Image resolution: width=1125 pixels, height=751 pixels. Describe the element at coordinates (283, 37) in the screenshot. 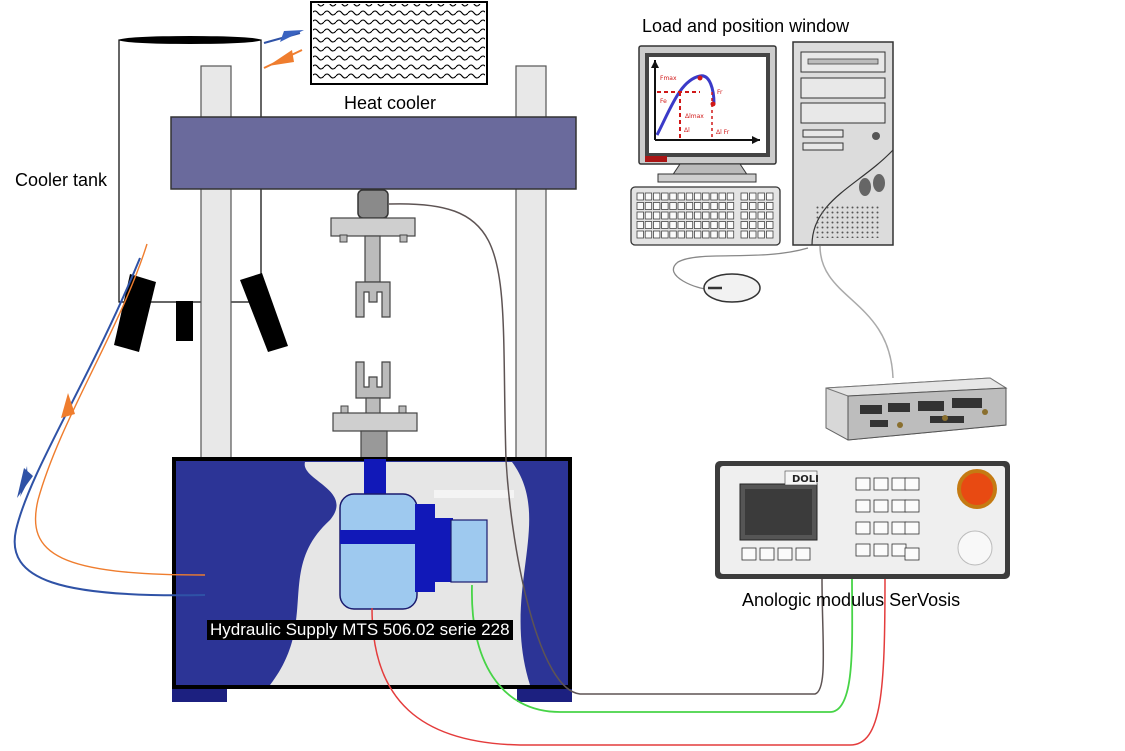

I see `coolant-return-arrow` at that location.